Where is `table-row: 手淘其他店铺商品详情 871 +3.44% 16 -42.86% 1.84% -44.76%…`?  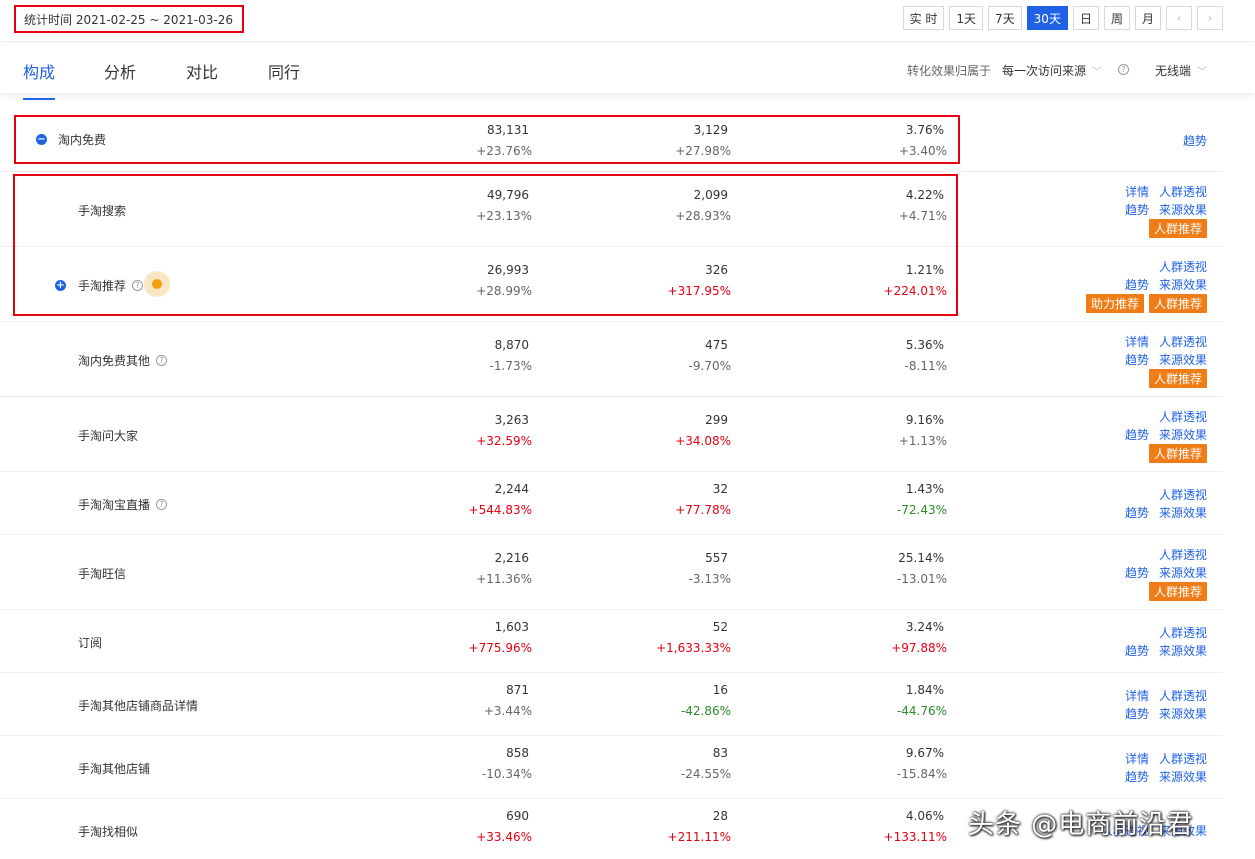
table-row: 手淘其他店铺商品详情 871 +3.44% 16 -42.86% 1.84% -44.76%… is located at coordinates (611, 704).